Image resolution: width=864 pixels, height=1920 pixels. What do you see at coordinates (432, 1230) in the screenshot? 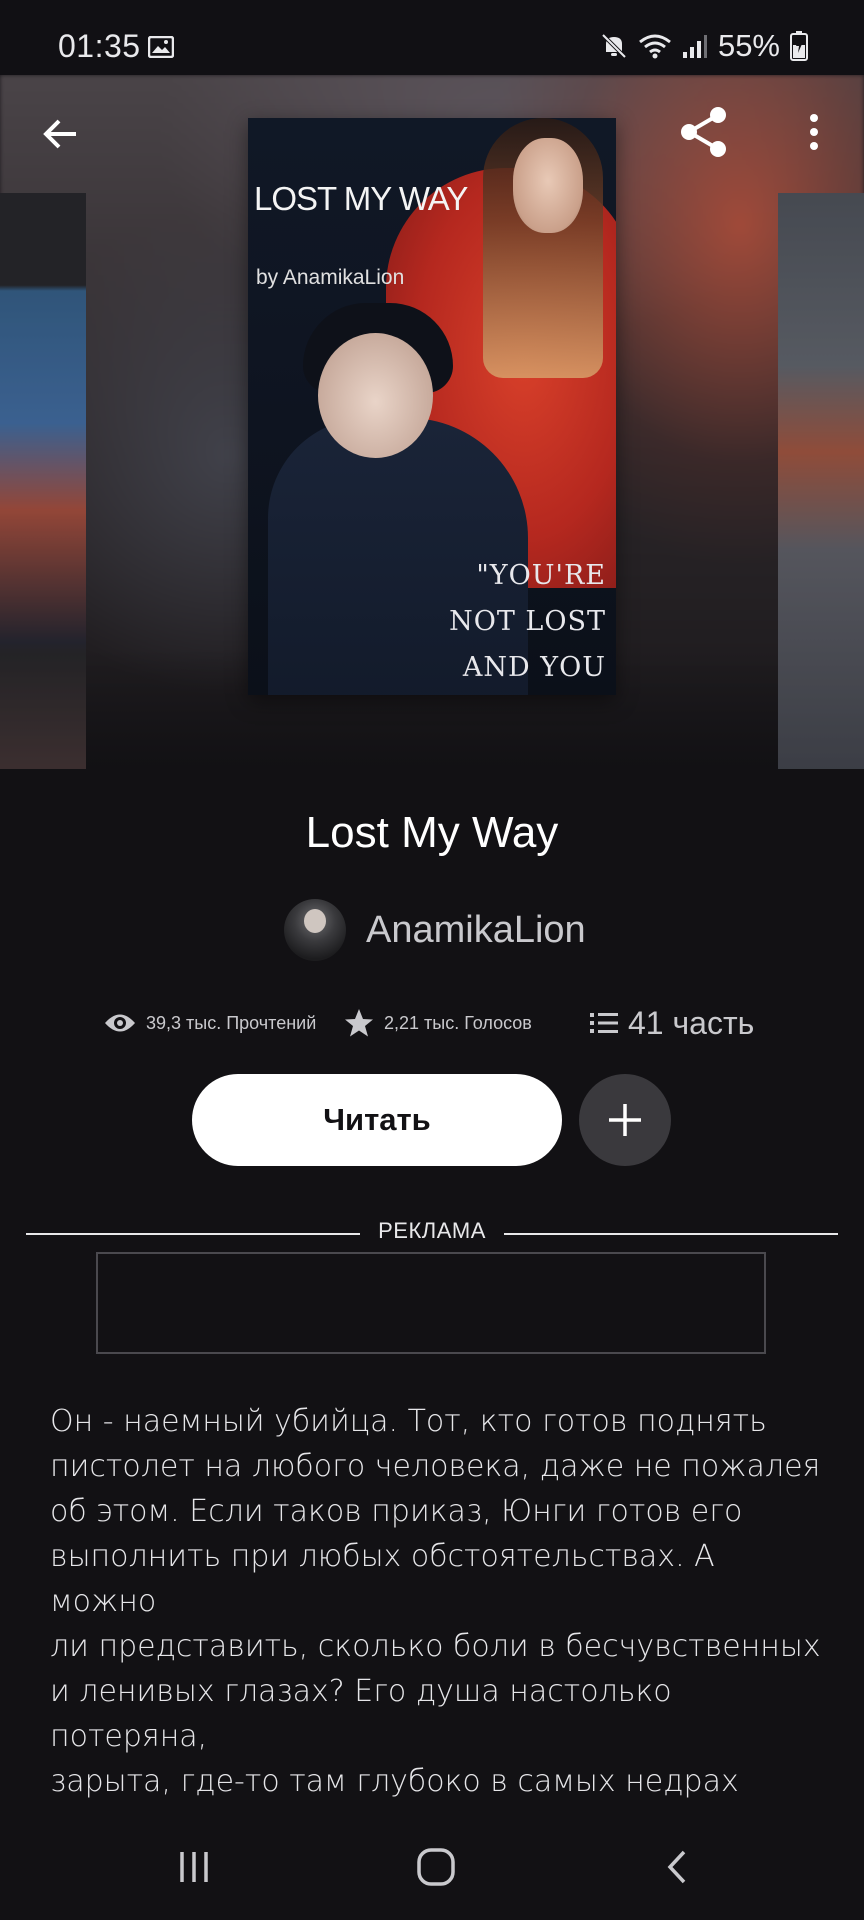
I see `ad-label: РЕКЛАМА` at bounding box center [432, 1230].